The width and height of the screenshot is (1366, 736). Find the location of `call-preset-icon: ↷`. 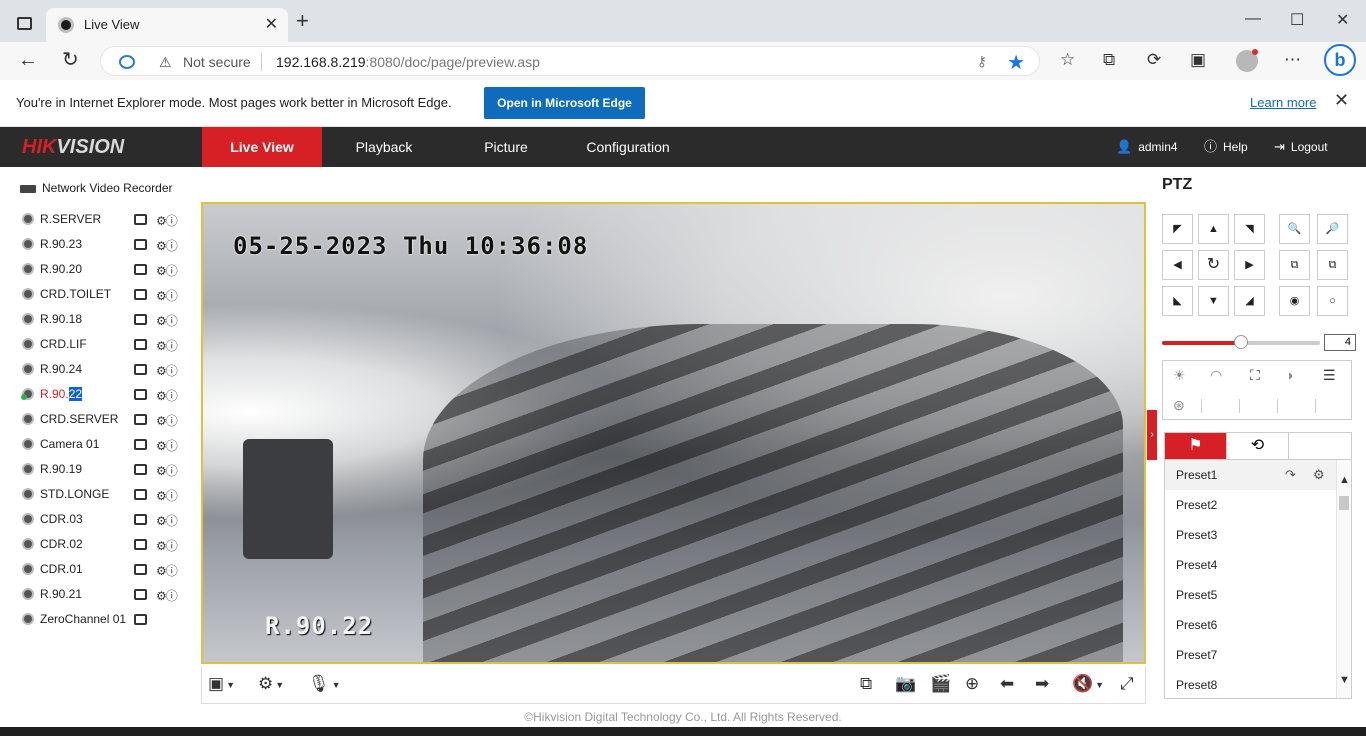

call-preset-icon: ↷ is located at coordinates (1290, 475).